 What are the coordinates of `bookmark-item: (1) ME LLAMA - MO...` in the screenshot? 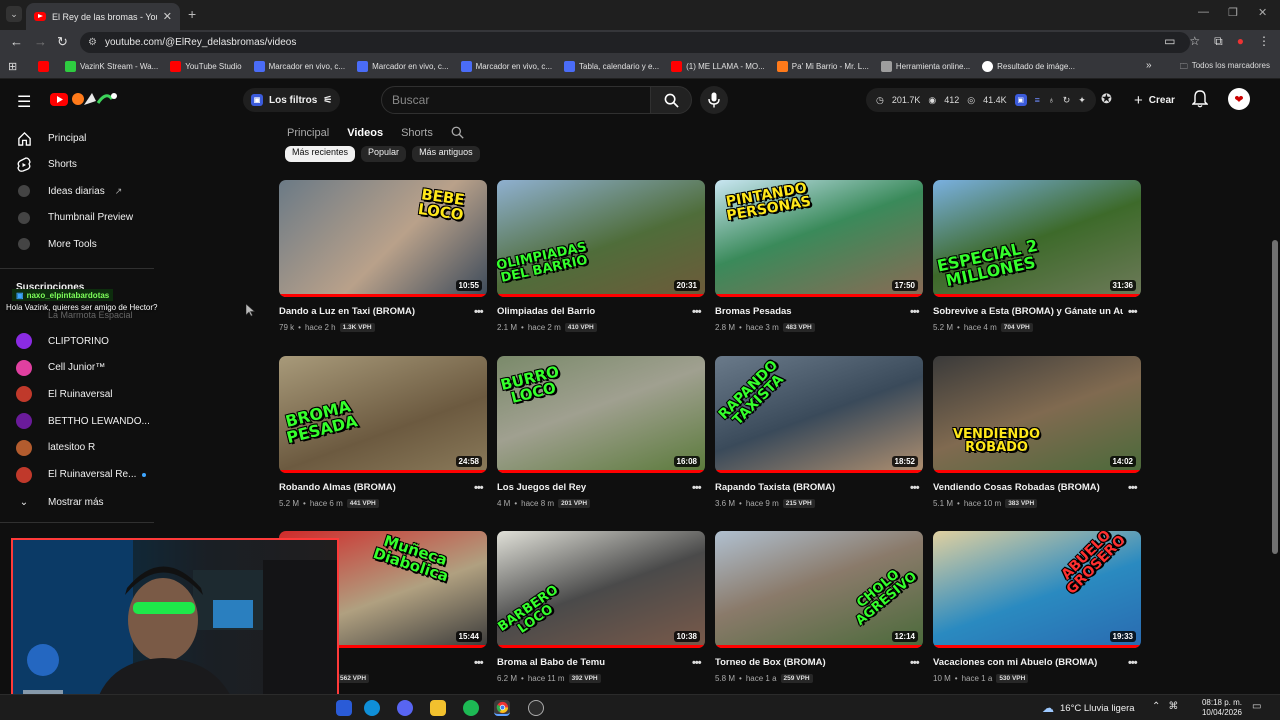 It's located at (718, 66).